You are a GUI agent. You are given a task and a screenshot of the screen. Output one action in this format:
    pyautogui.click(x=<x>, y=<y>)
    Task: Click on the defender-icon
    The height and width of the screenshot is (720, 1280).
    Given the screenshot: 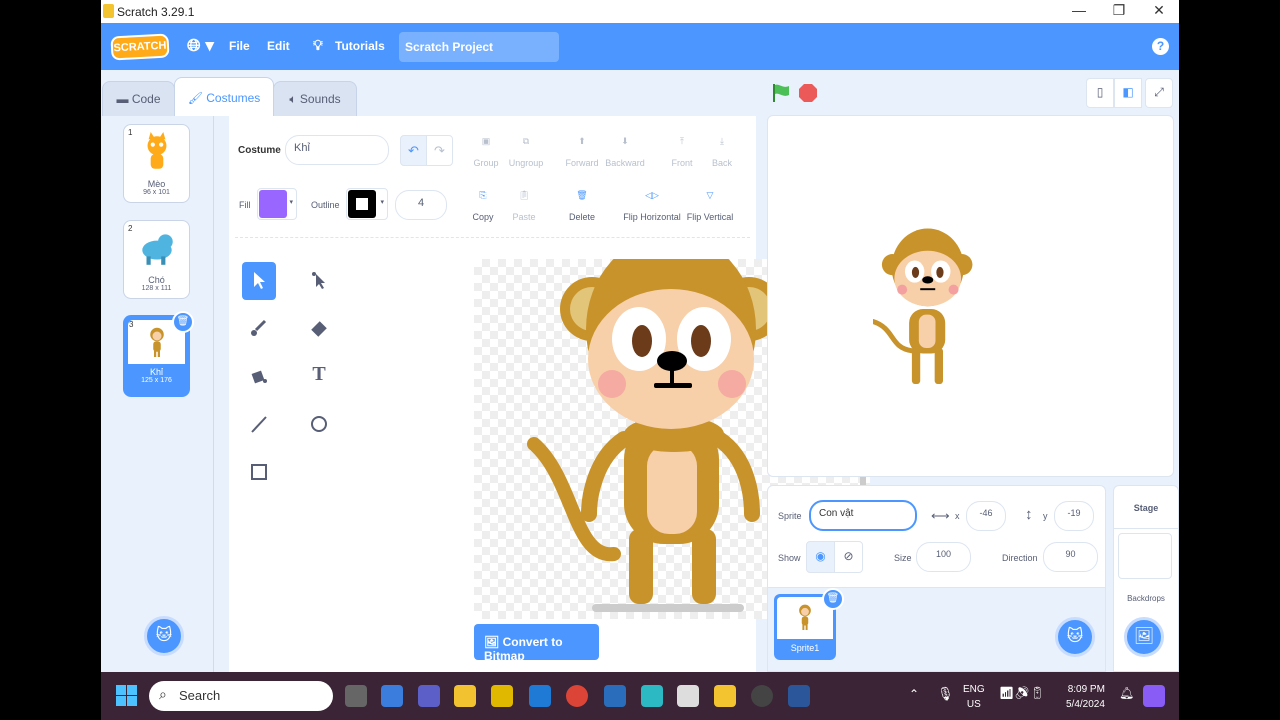 What is the action you would take?
    pyautogui.click(x=540, y=696)
    